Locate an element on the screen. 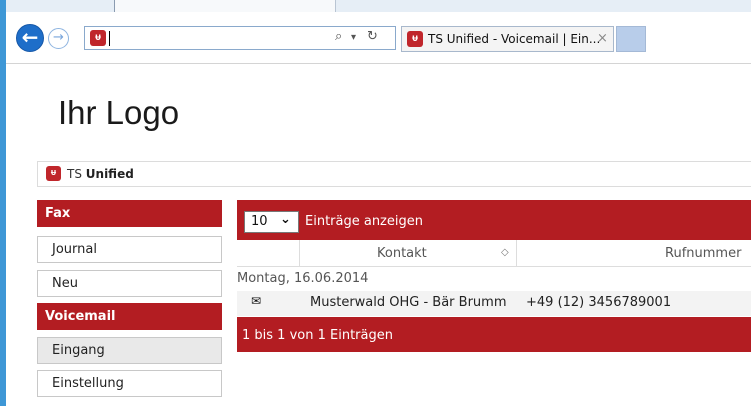  chevron-down-icon: ⌄ is located at coordinates (285, 219).